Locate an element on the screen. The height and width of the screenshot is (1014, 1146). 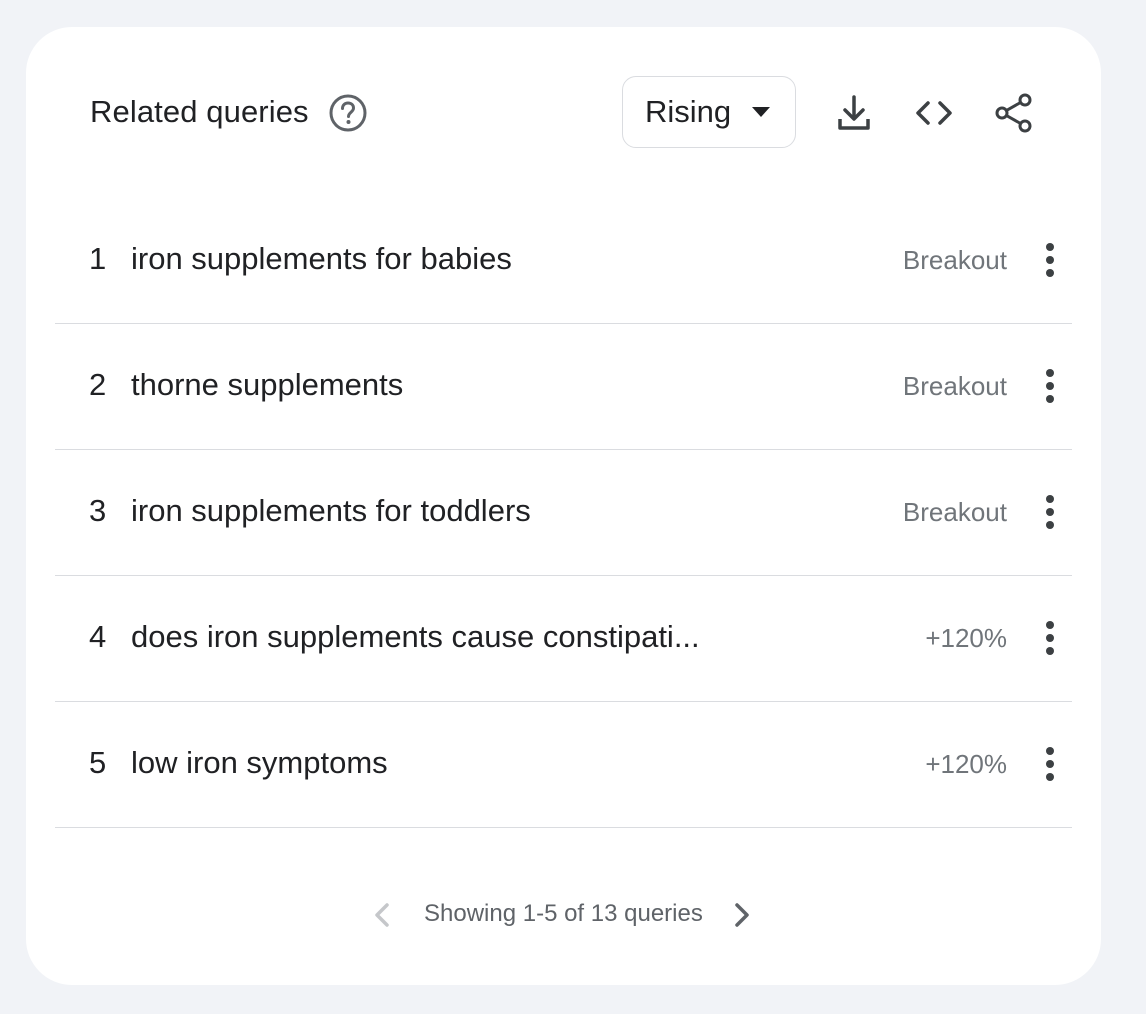
filter-dropdown: Rising is located at coordinates (709, 112).